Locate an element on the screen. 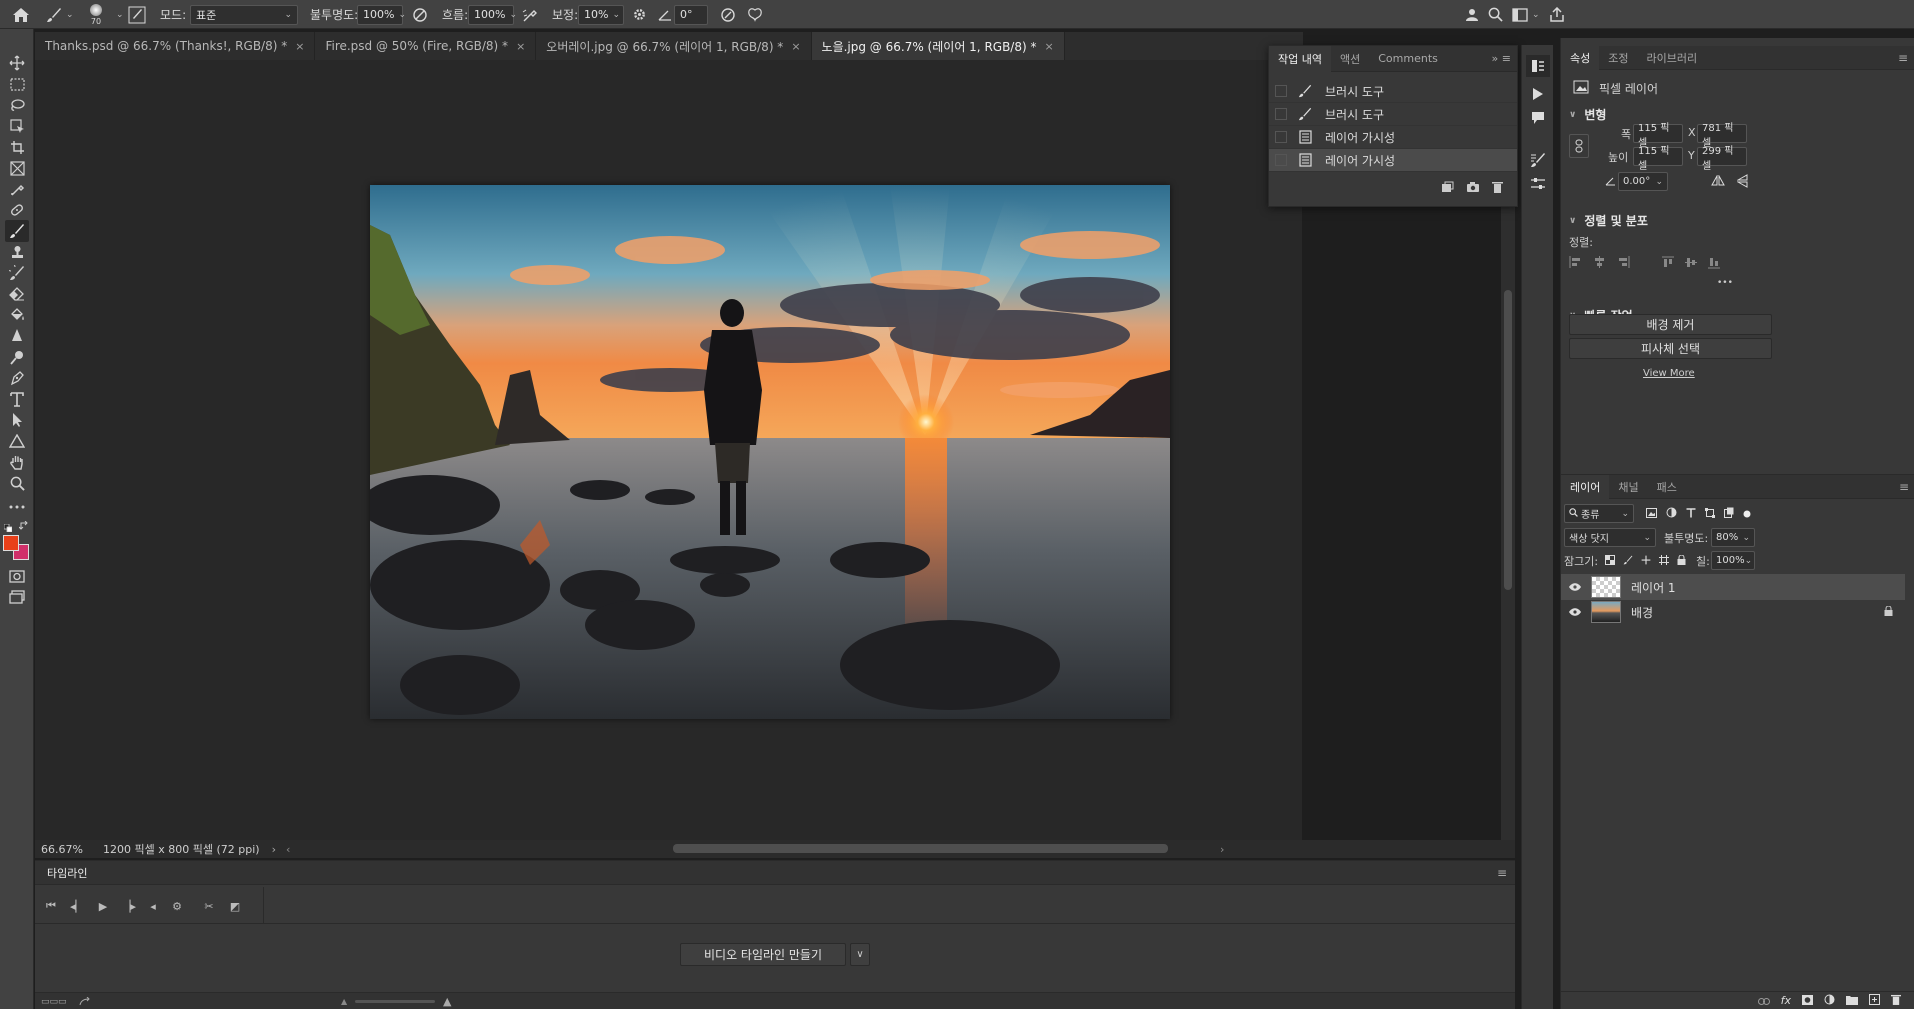 The image size is (1914, 1009). search-icon is located at coordinates (1495, 14).